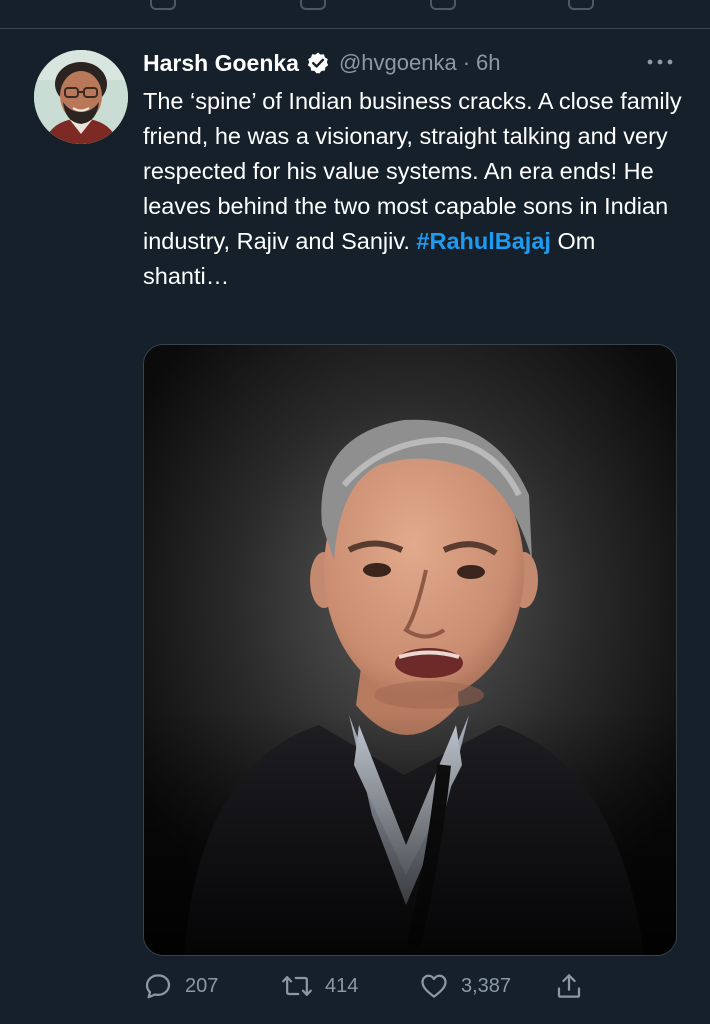 The width and height of the screenshot is (710, 1024). What do you see at coordinates (202, 985) in the screenshot?
I see `reply-count: 207` at bounding box center [202, 985].